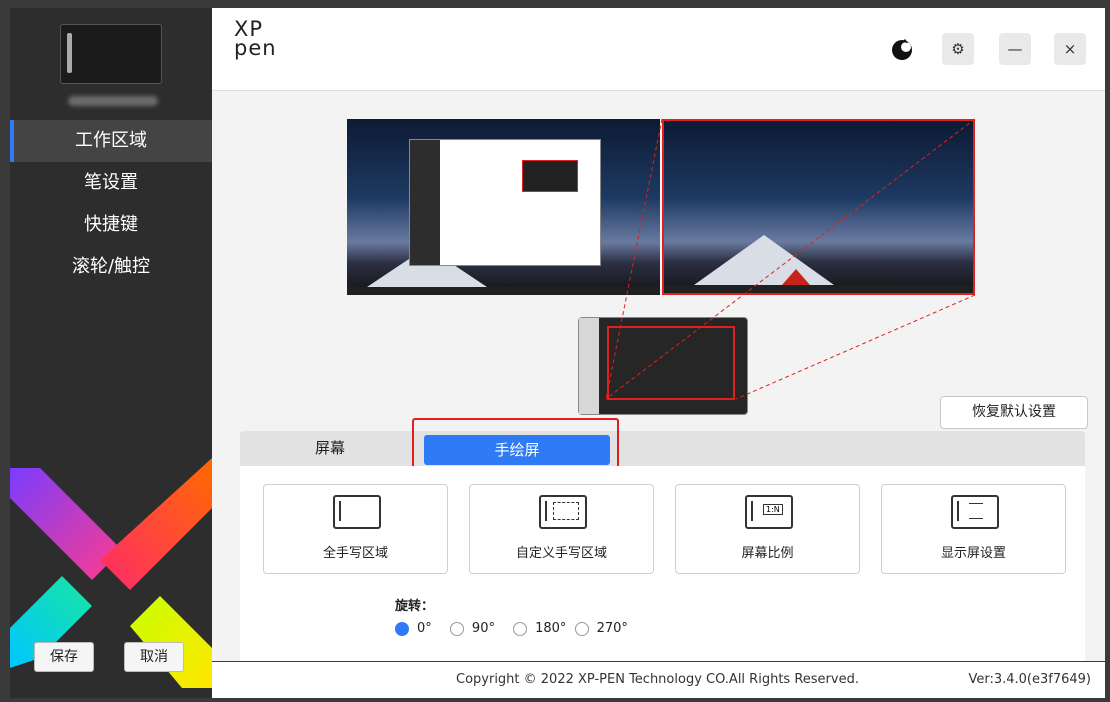  I want to click on display-settings-icon, so click(975, 512).